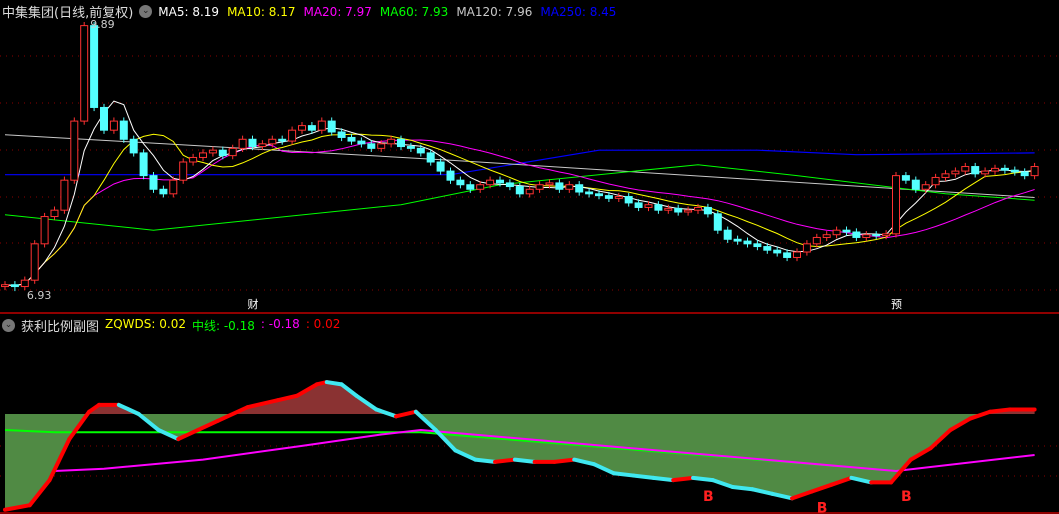 This screenshot has height=514, width=1059. I want to click on event-marker: 财, so click(253, 304).